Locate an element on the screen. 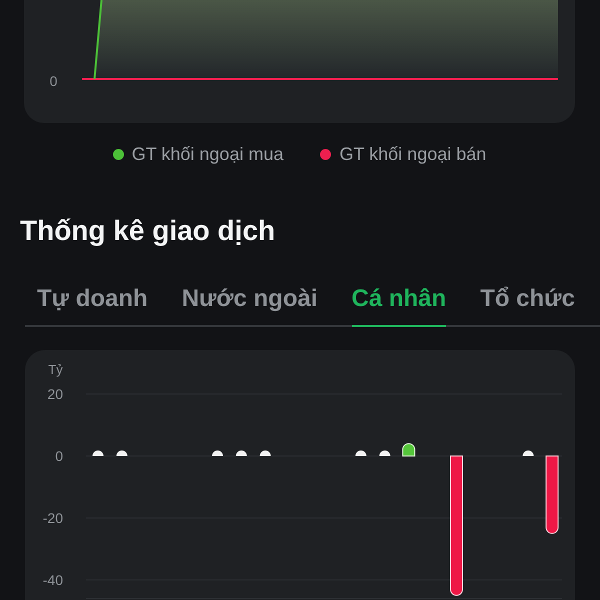 The image size is (600, 600). axis-tick-label: 20 is located at coordinates (55, 394).